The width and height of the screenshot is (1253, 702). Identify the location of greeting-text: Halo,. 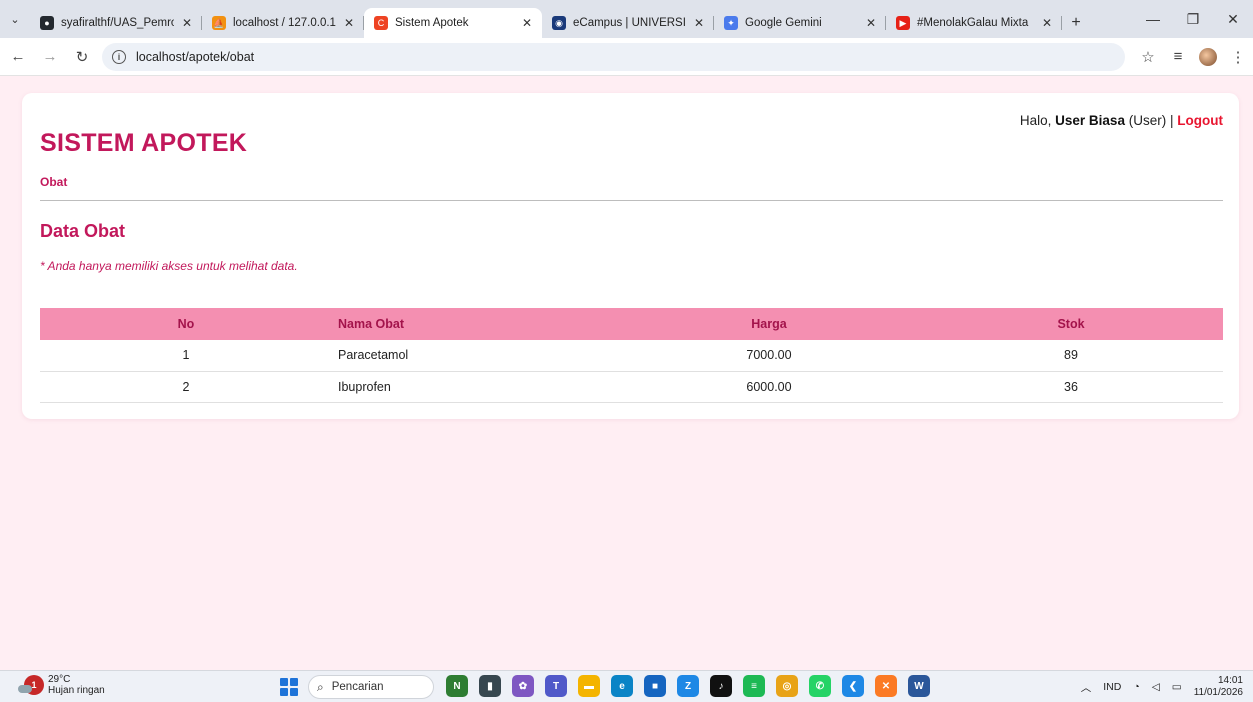
(1035, 120).